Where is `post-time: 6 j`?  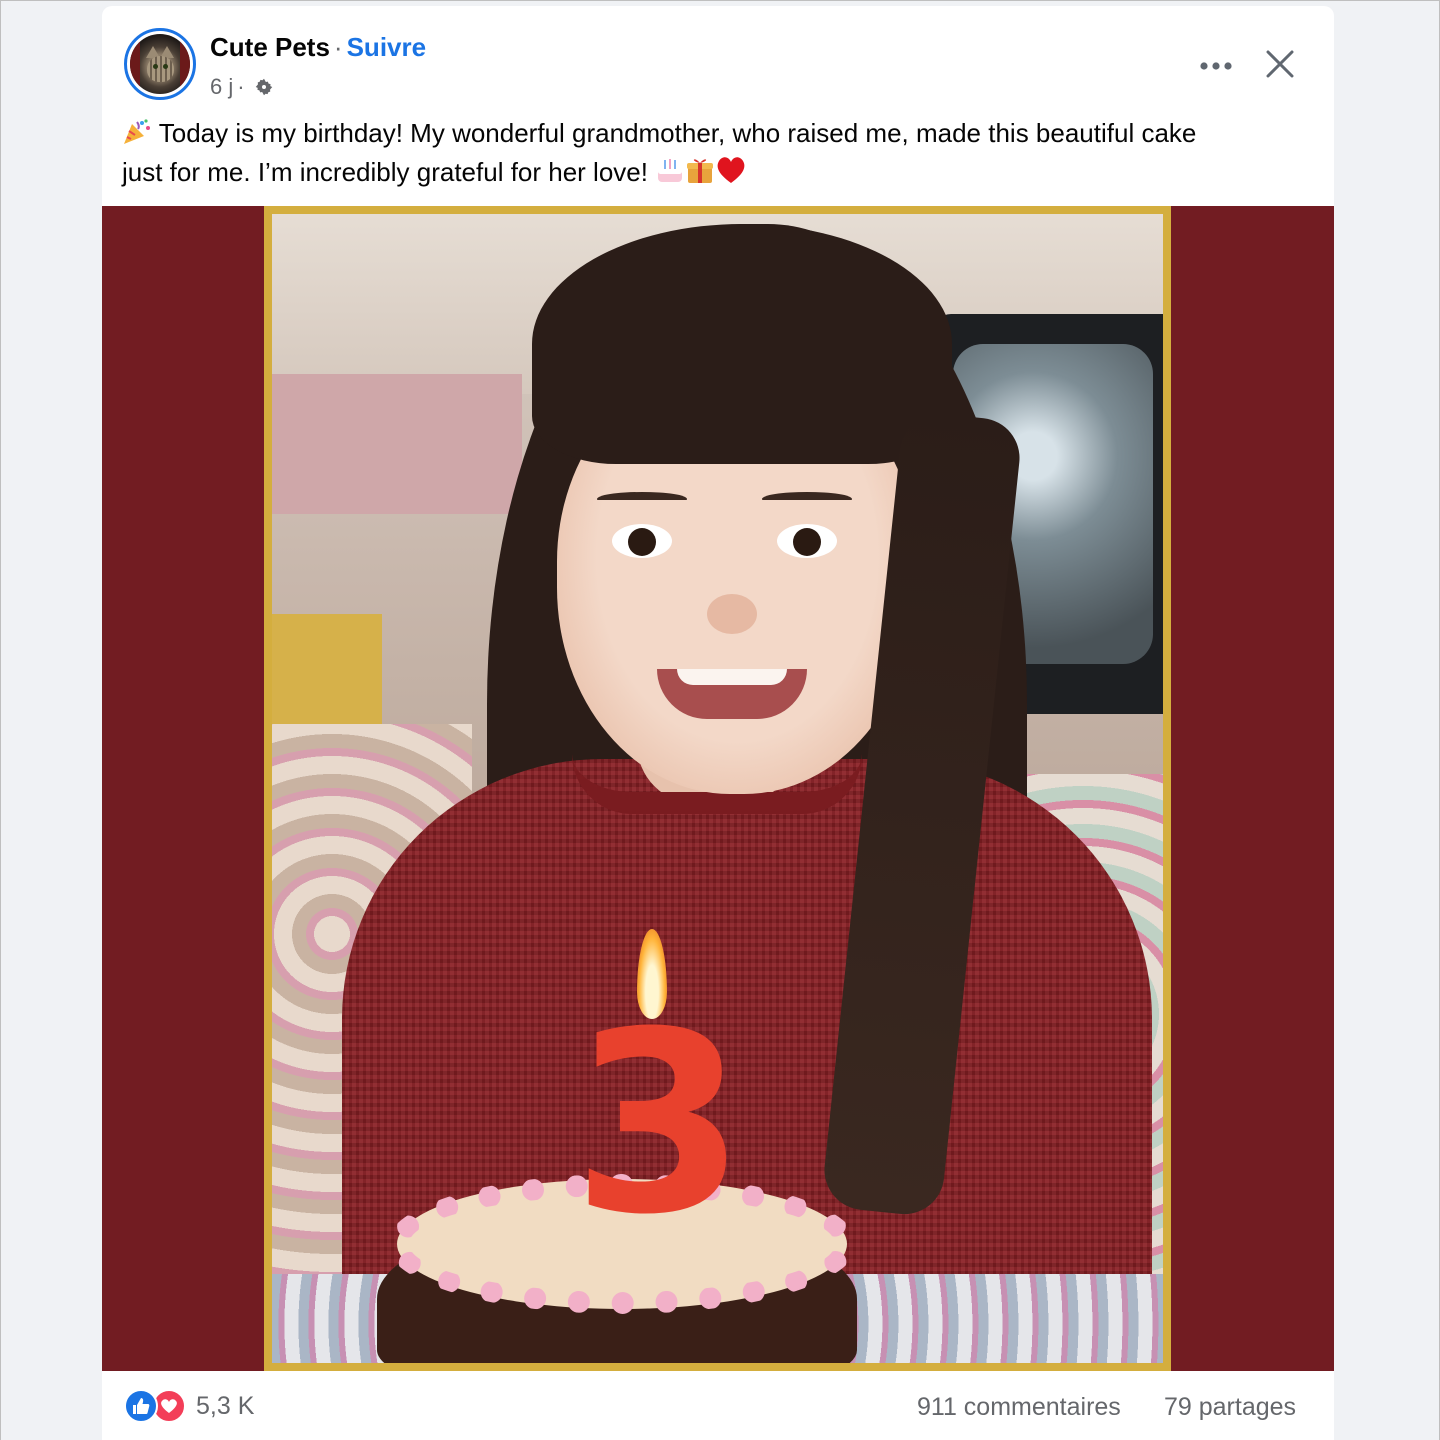 post-time: 6 j is located at coordinates (221, 87).